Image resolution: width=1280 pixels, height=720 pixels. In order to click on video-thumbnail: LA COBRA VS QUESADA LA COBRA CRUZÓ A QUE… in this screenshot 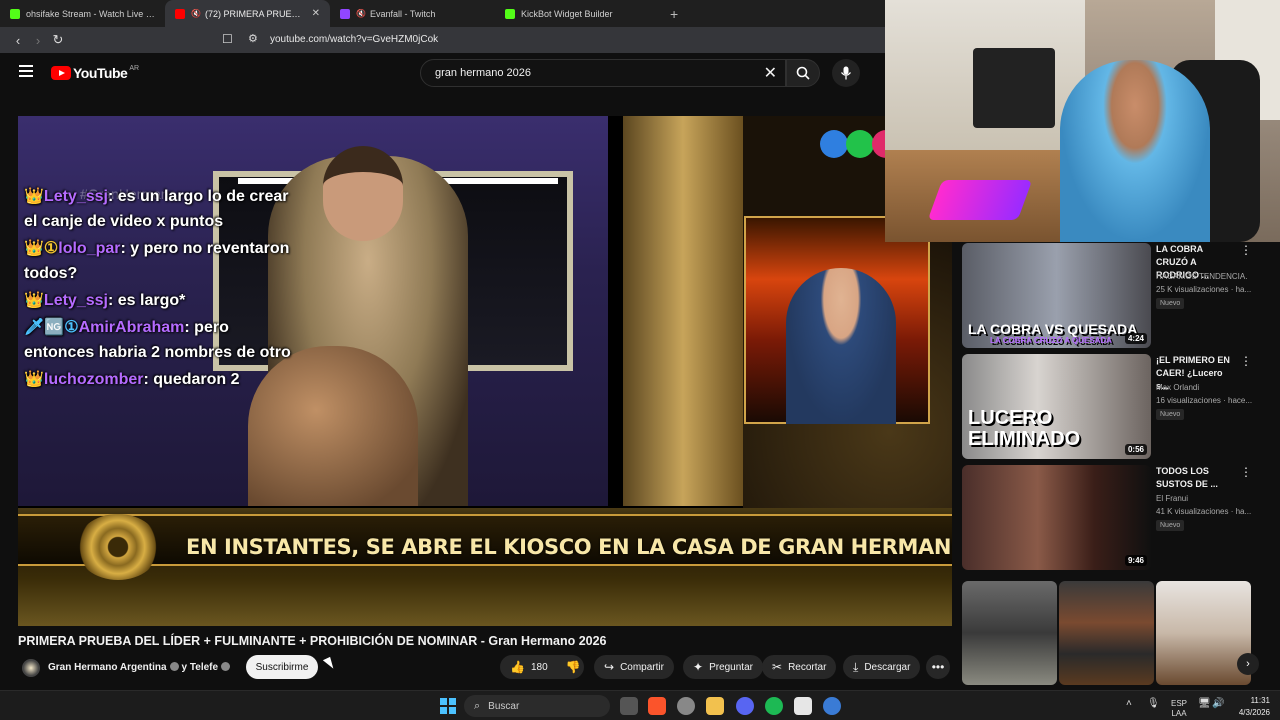, I will do `click(1056, 295)`.